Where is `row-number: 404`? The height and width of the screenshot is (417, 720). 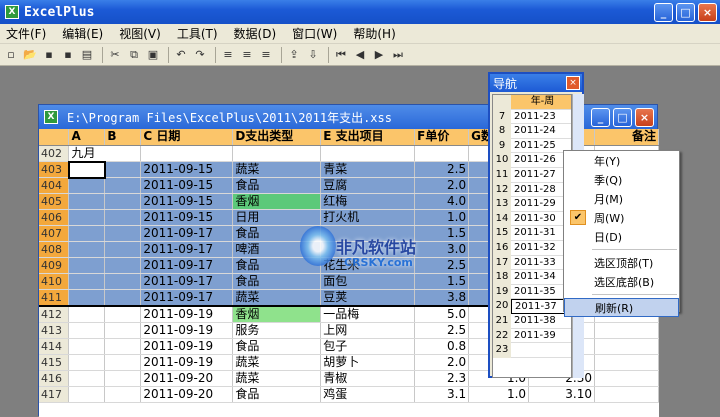 row-number: 404 is located at coordinates (54, 185).